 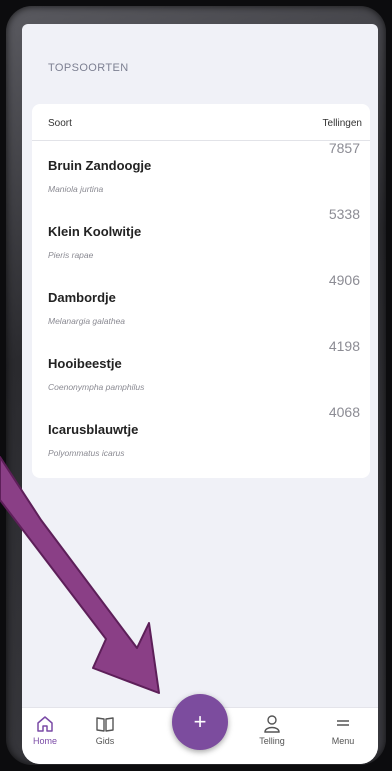 What do you see at coordinates (85, 363) in the screenshot?
I see `species-name: Hooibeestje` at bounding box center [85, 363].